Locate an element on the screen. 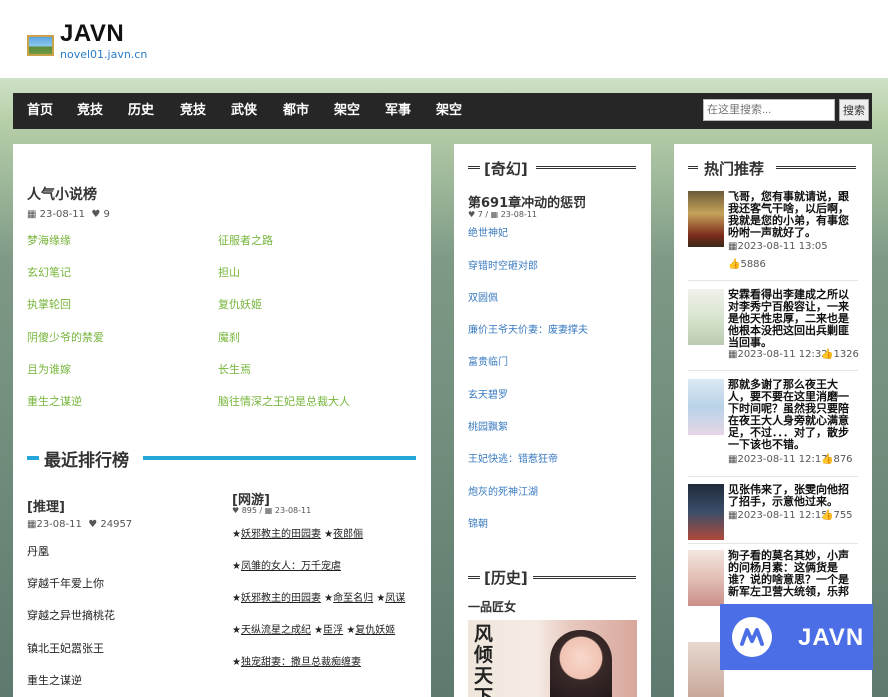 The width and height of the screenshot is (888, 697). nav-item-urban: 都市 is located at coordinates (296, 111).